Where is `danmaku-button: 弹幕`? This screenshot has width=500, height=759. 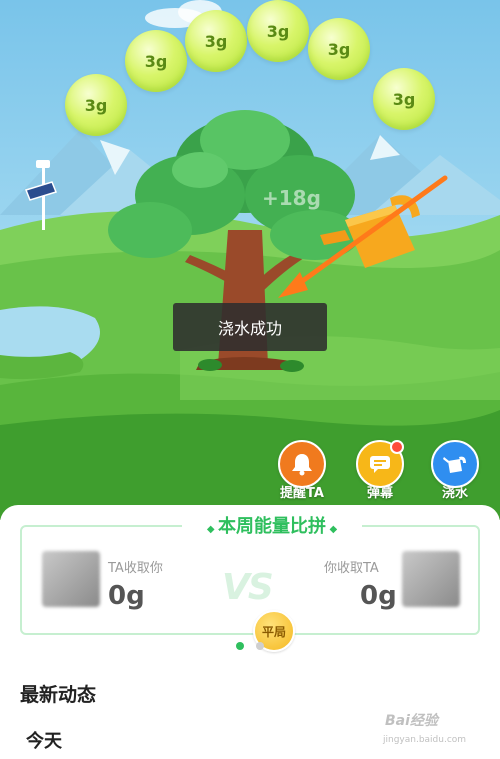 danmaku-button: 弹幕 is located at coordinates (380, 470).